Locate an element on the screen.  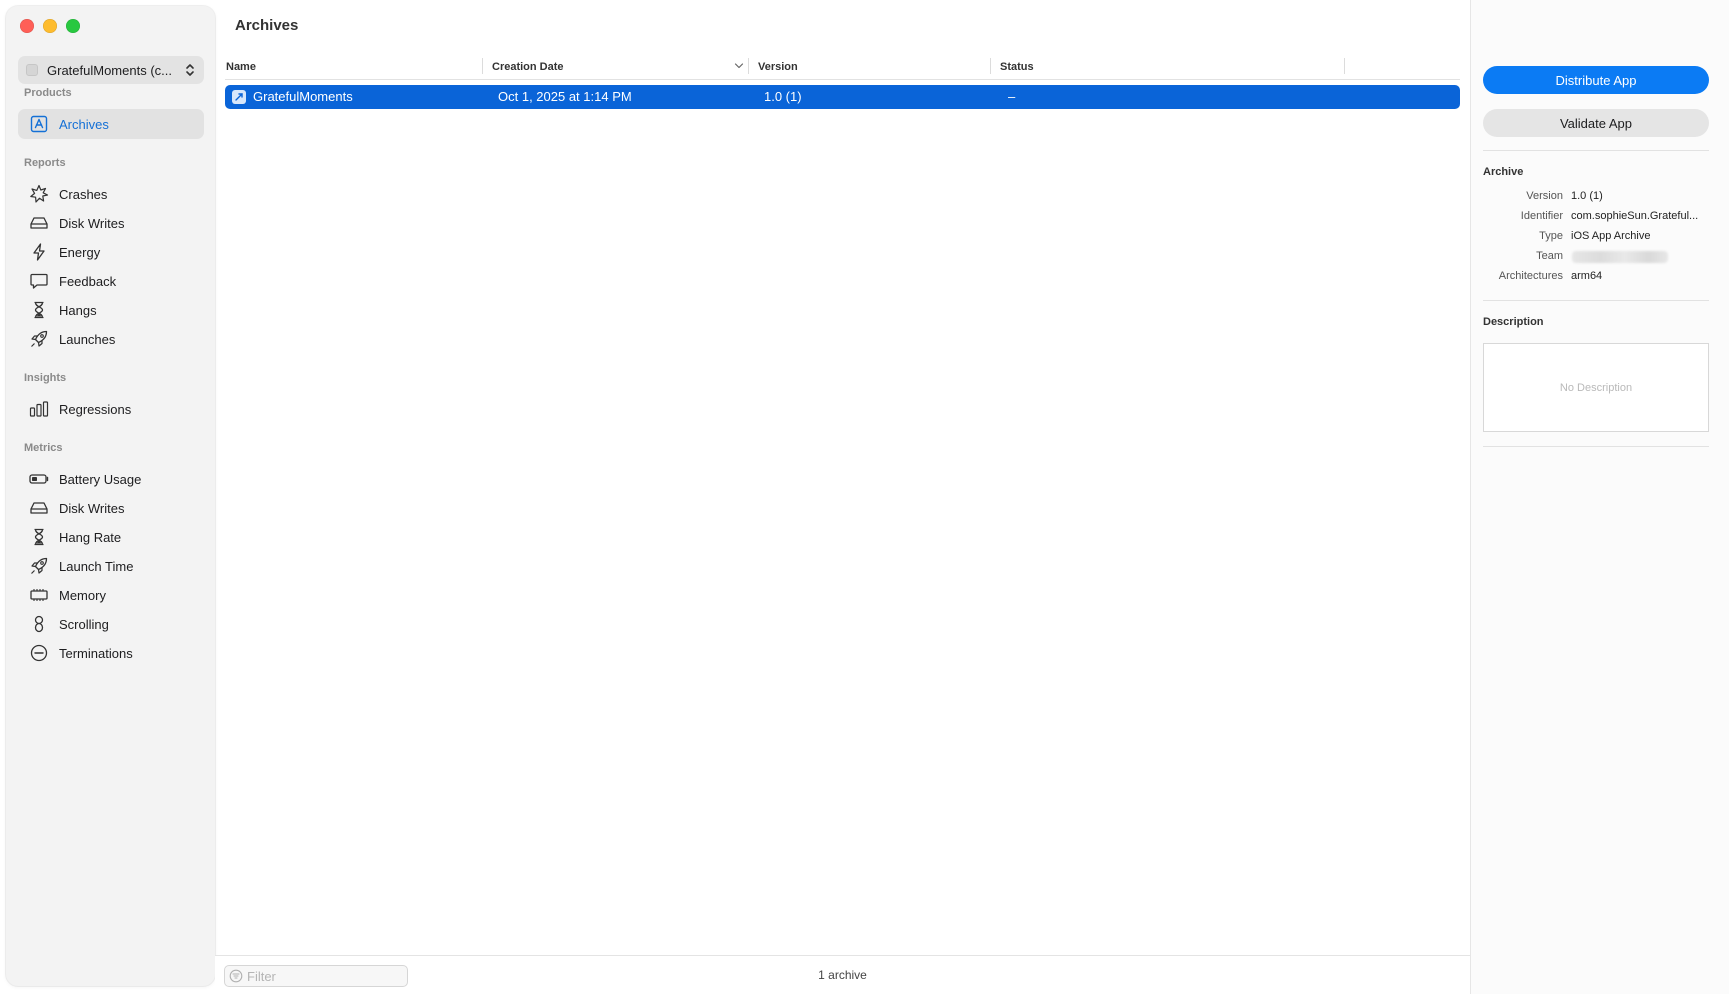
sidebar-item-label: Scrolling is located at coordinates (84, 624).